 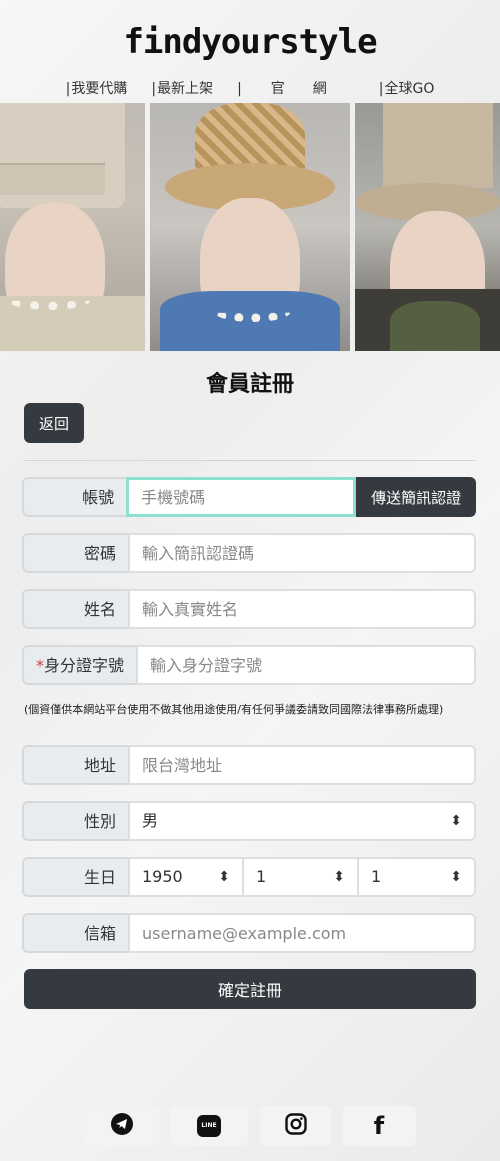 I want to click on line-link: LINE, so click(x=209, y=1126).